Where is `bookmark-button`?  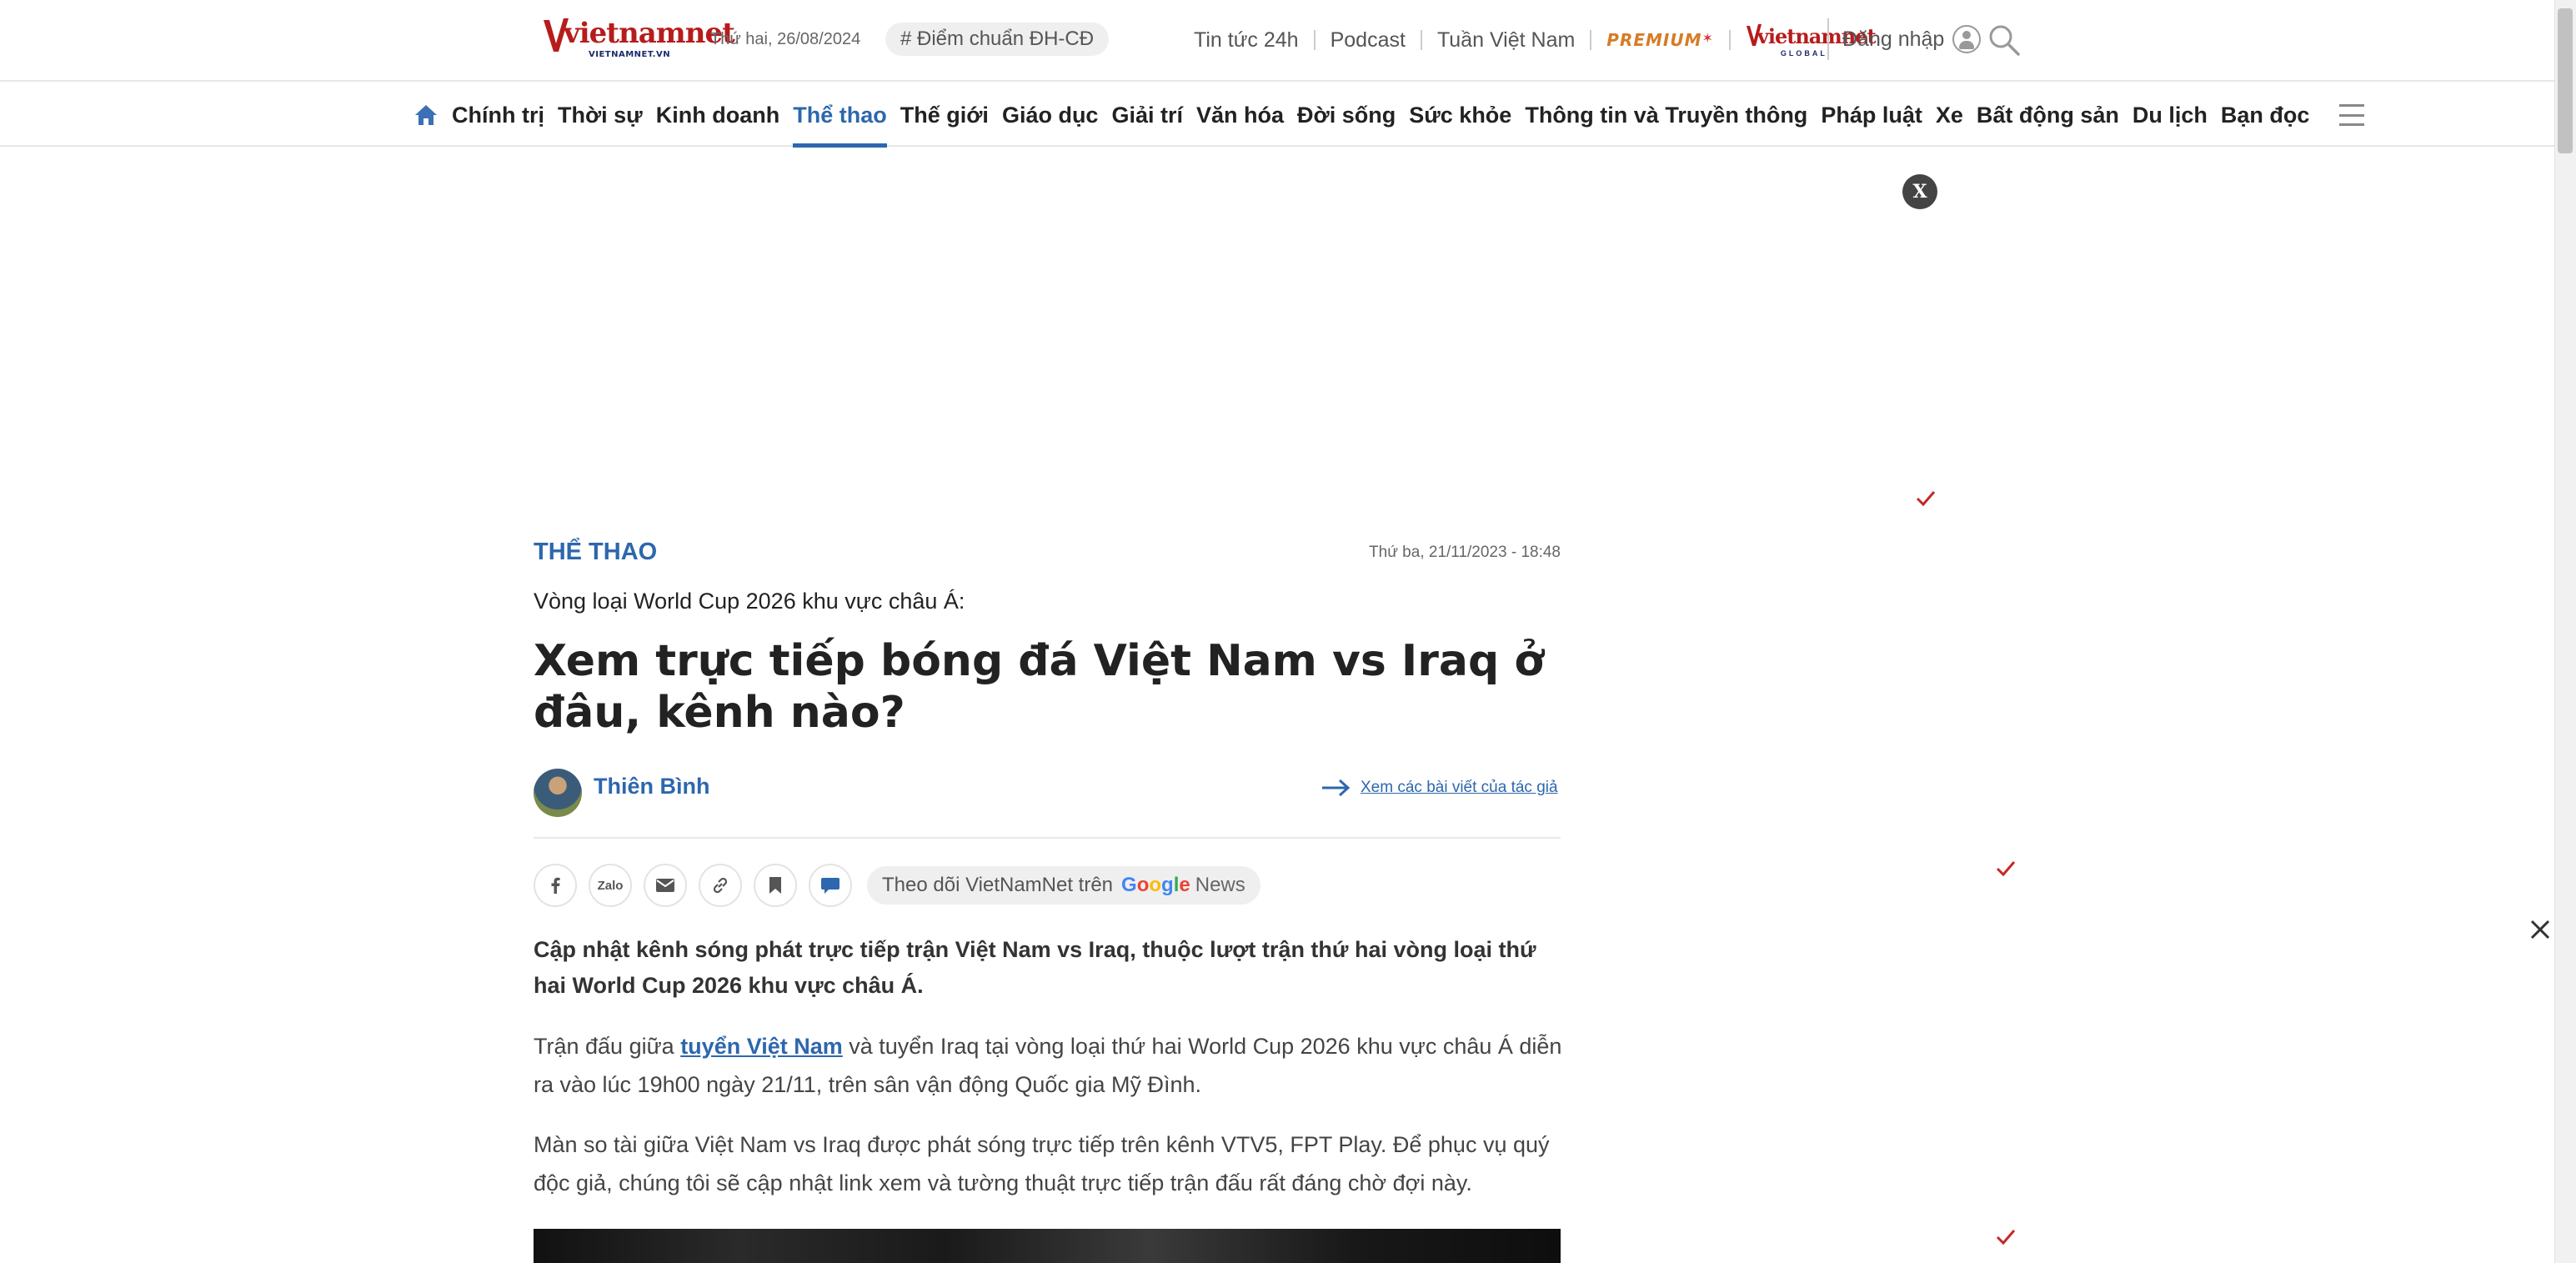
bookmark-button is located at coordinates (775, 885).